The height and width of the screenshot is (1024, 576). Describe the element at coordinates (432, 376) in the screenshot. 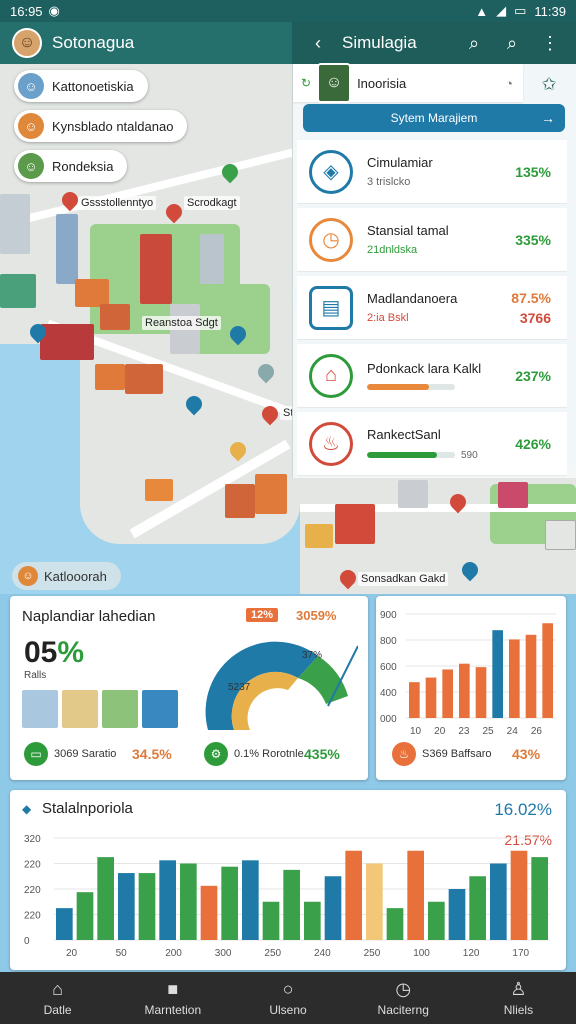

I see `panel-list-item: ⌂ Pdonkack lara Kalkl 237%` at that location.